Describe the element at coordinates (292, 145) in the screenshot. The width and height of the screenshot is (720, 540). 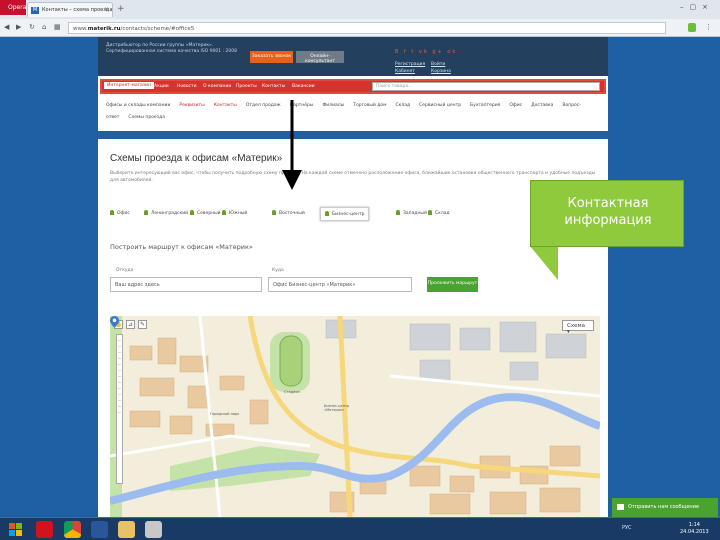
I see `down-arrow-icon` at that location.